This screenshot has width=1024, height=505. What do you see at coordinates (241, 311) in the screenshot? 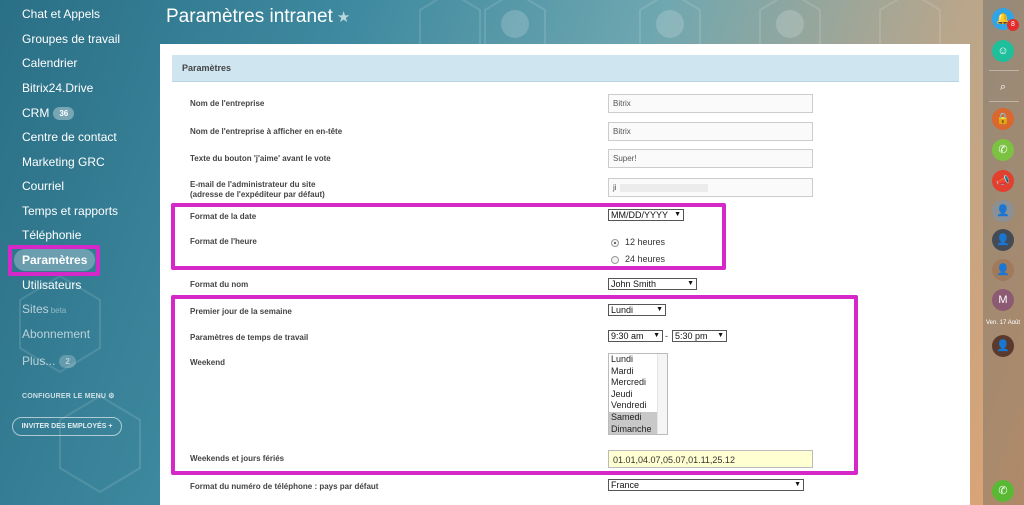
I see `first-day-label: Premier jour de la semaine` at bounding box center [241, 311].